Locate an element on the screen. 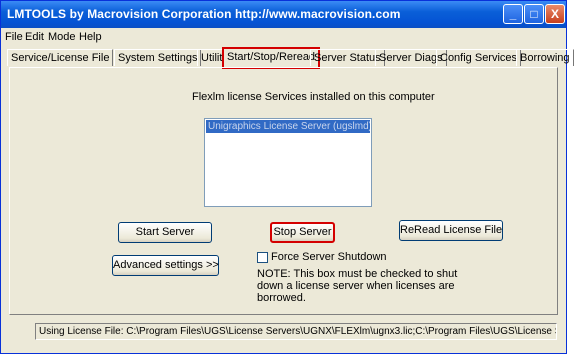  services-list: Unigraphics License Server (ugslmd) is located at coordinates (288, 162).